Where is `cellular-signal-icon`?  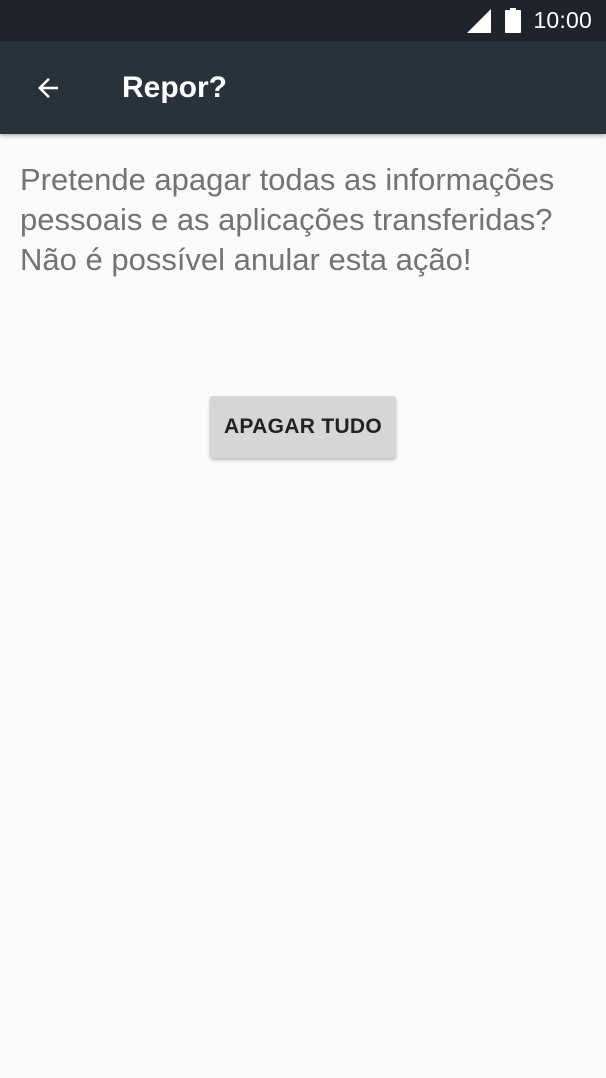
cellular-signal-icon is located at coordinates (479, 20).